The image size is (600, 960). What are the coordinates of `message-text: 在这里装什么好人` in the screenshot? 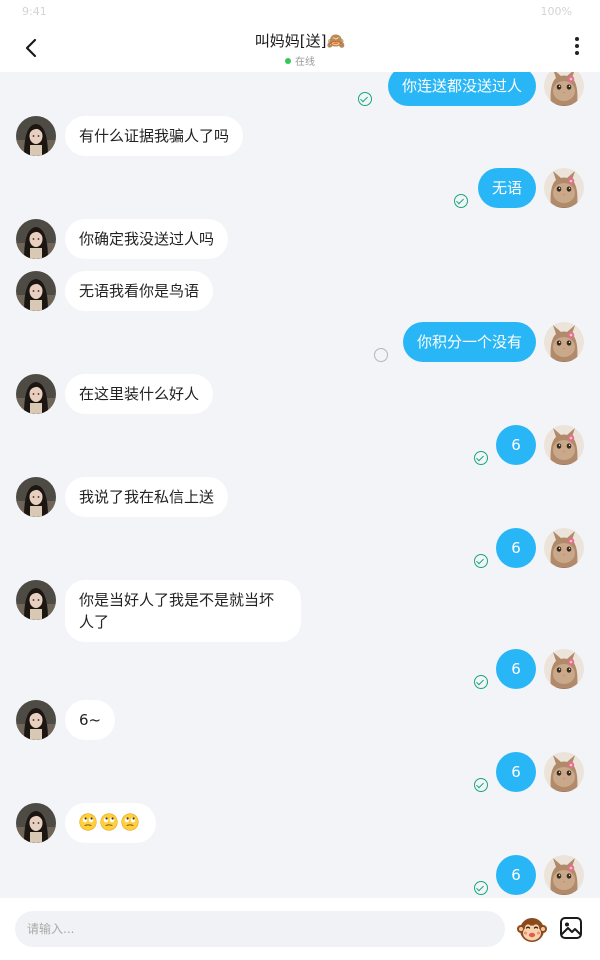 It's located at (139, 394).